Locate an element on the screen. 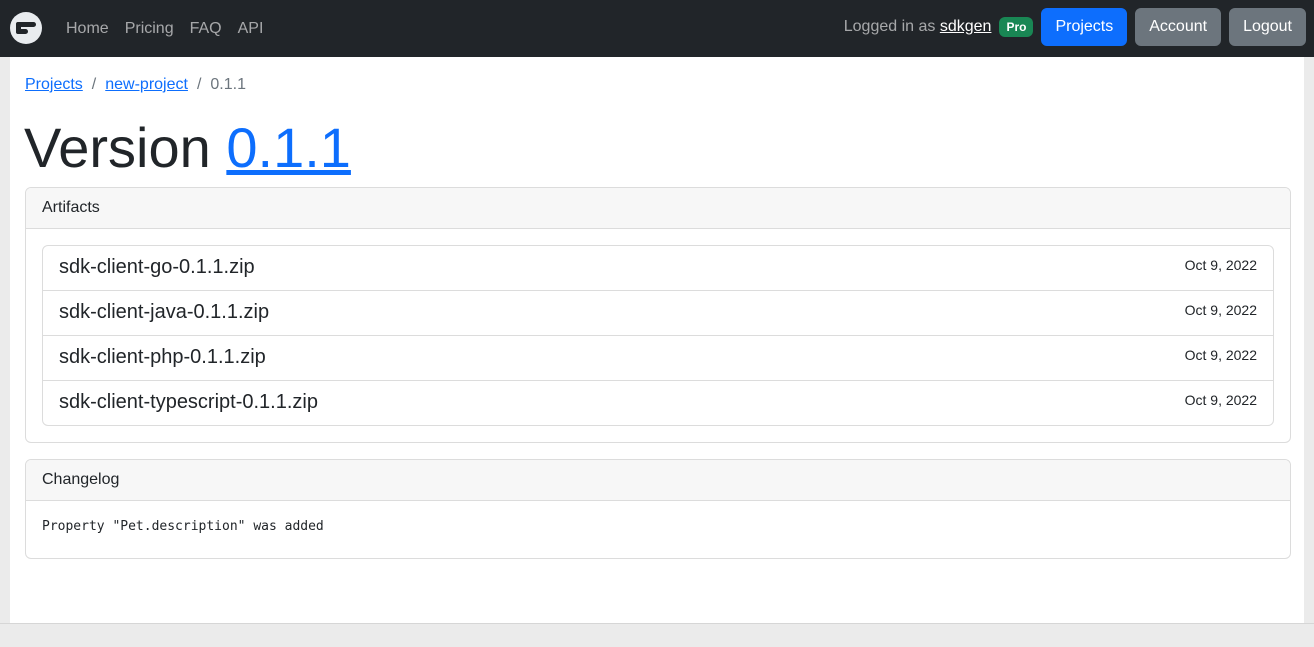 This screenshot has width=1314, height=647. nav-api-link: API is located at coordinates (251, 29).